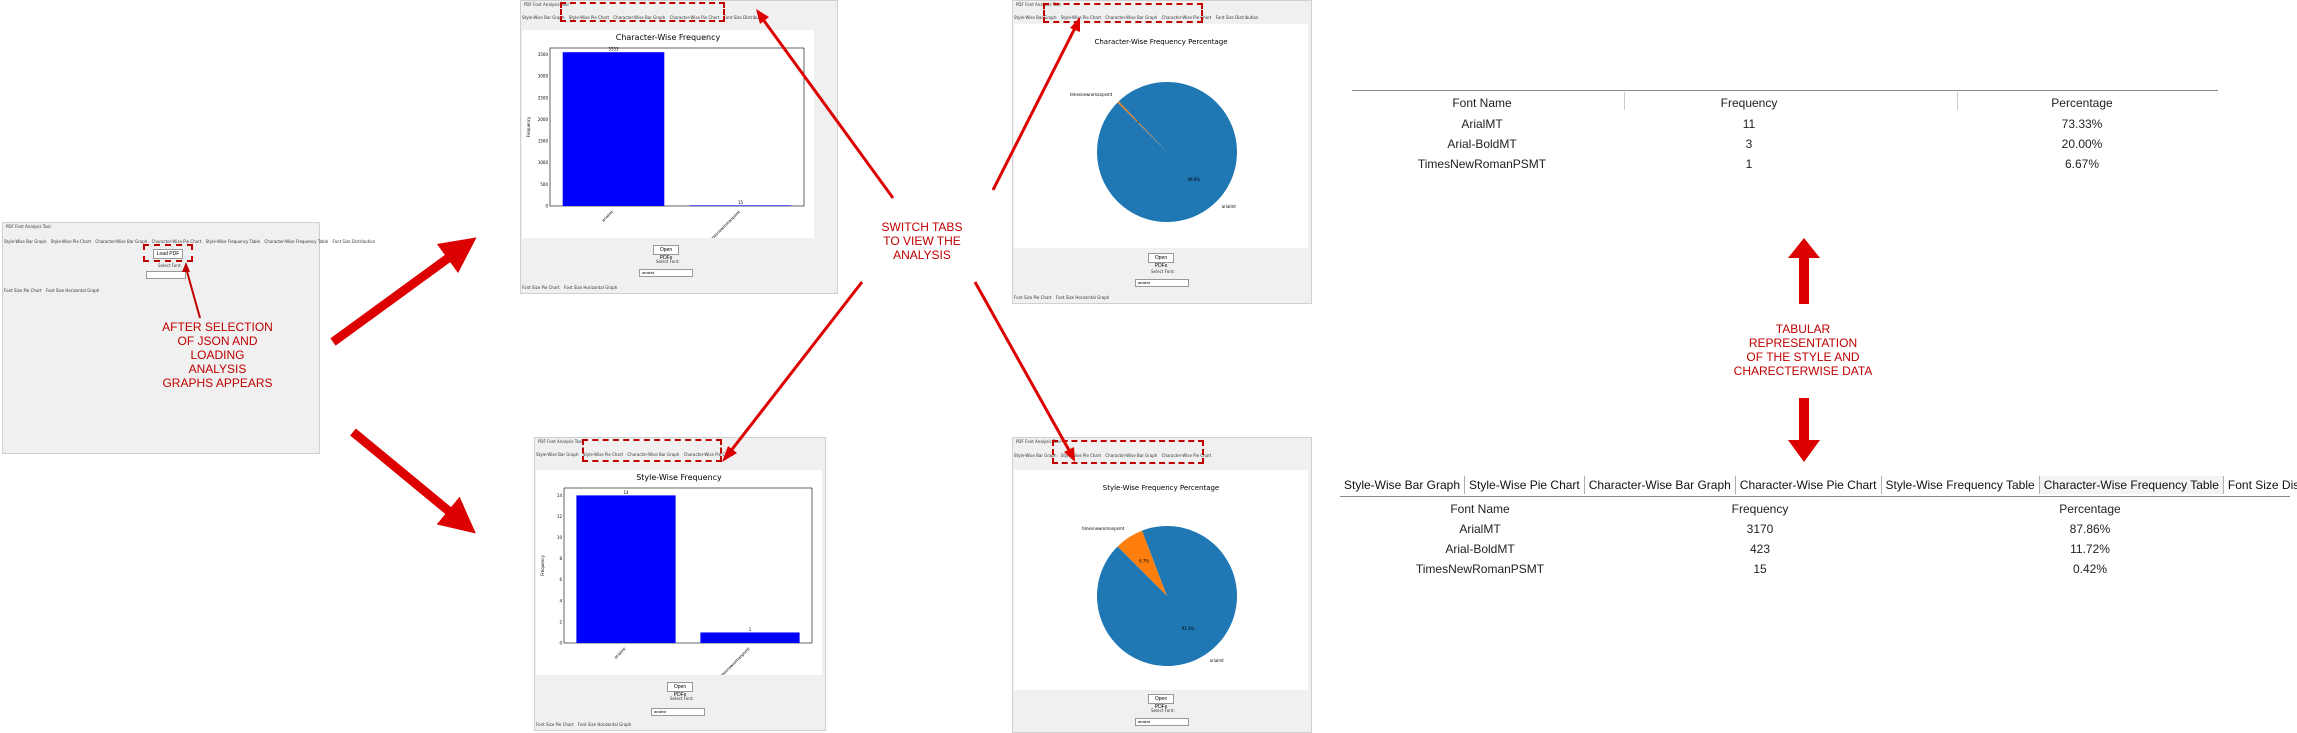  Describe the element at coordinates (403, 291) in the screenshot. I see `arrow-to-char-bar` at that location.